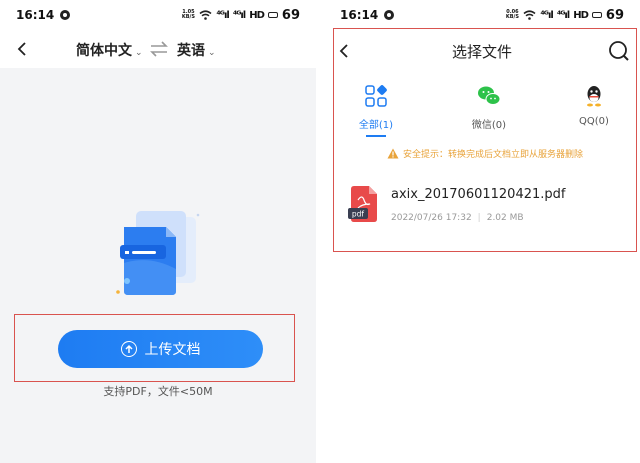 The width and height of the screenshot is (640, 463). I want to click on source-tabs: 全部(1) 微信(0) QQ(0), so click(485, 112).